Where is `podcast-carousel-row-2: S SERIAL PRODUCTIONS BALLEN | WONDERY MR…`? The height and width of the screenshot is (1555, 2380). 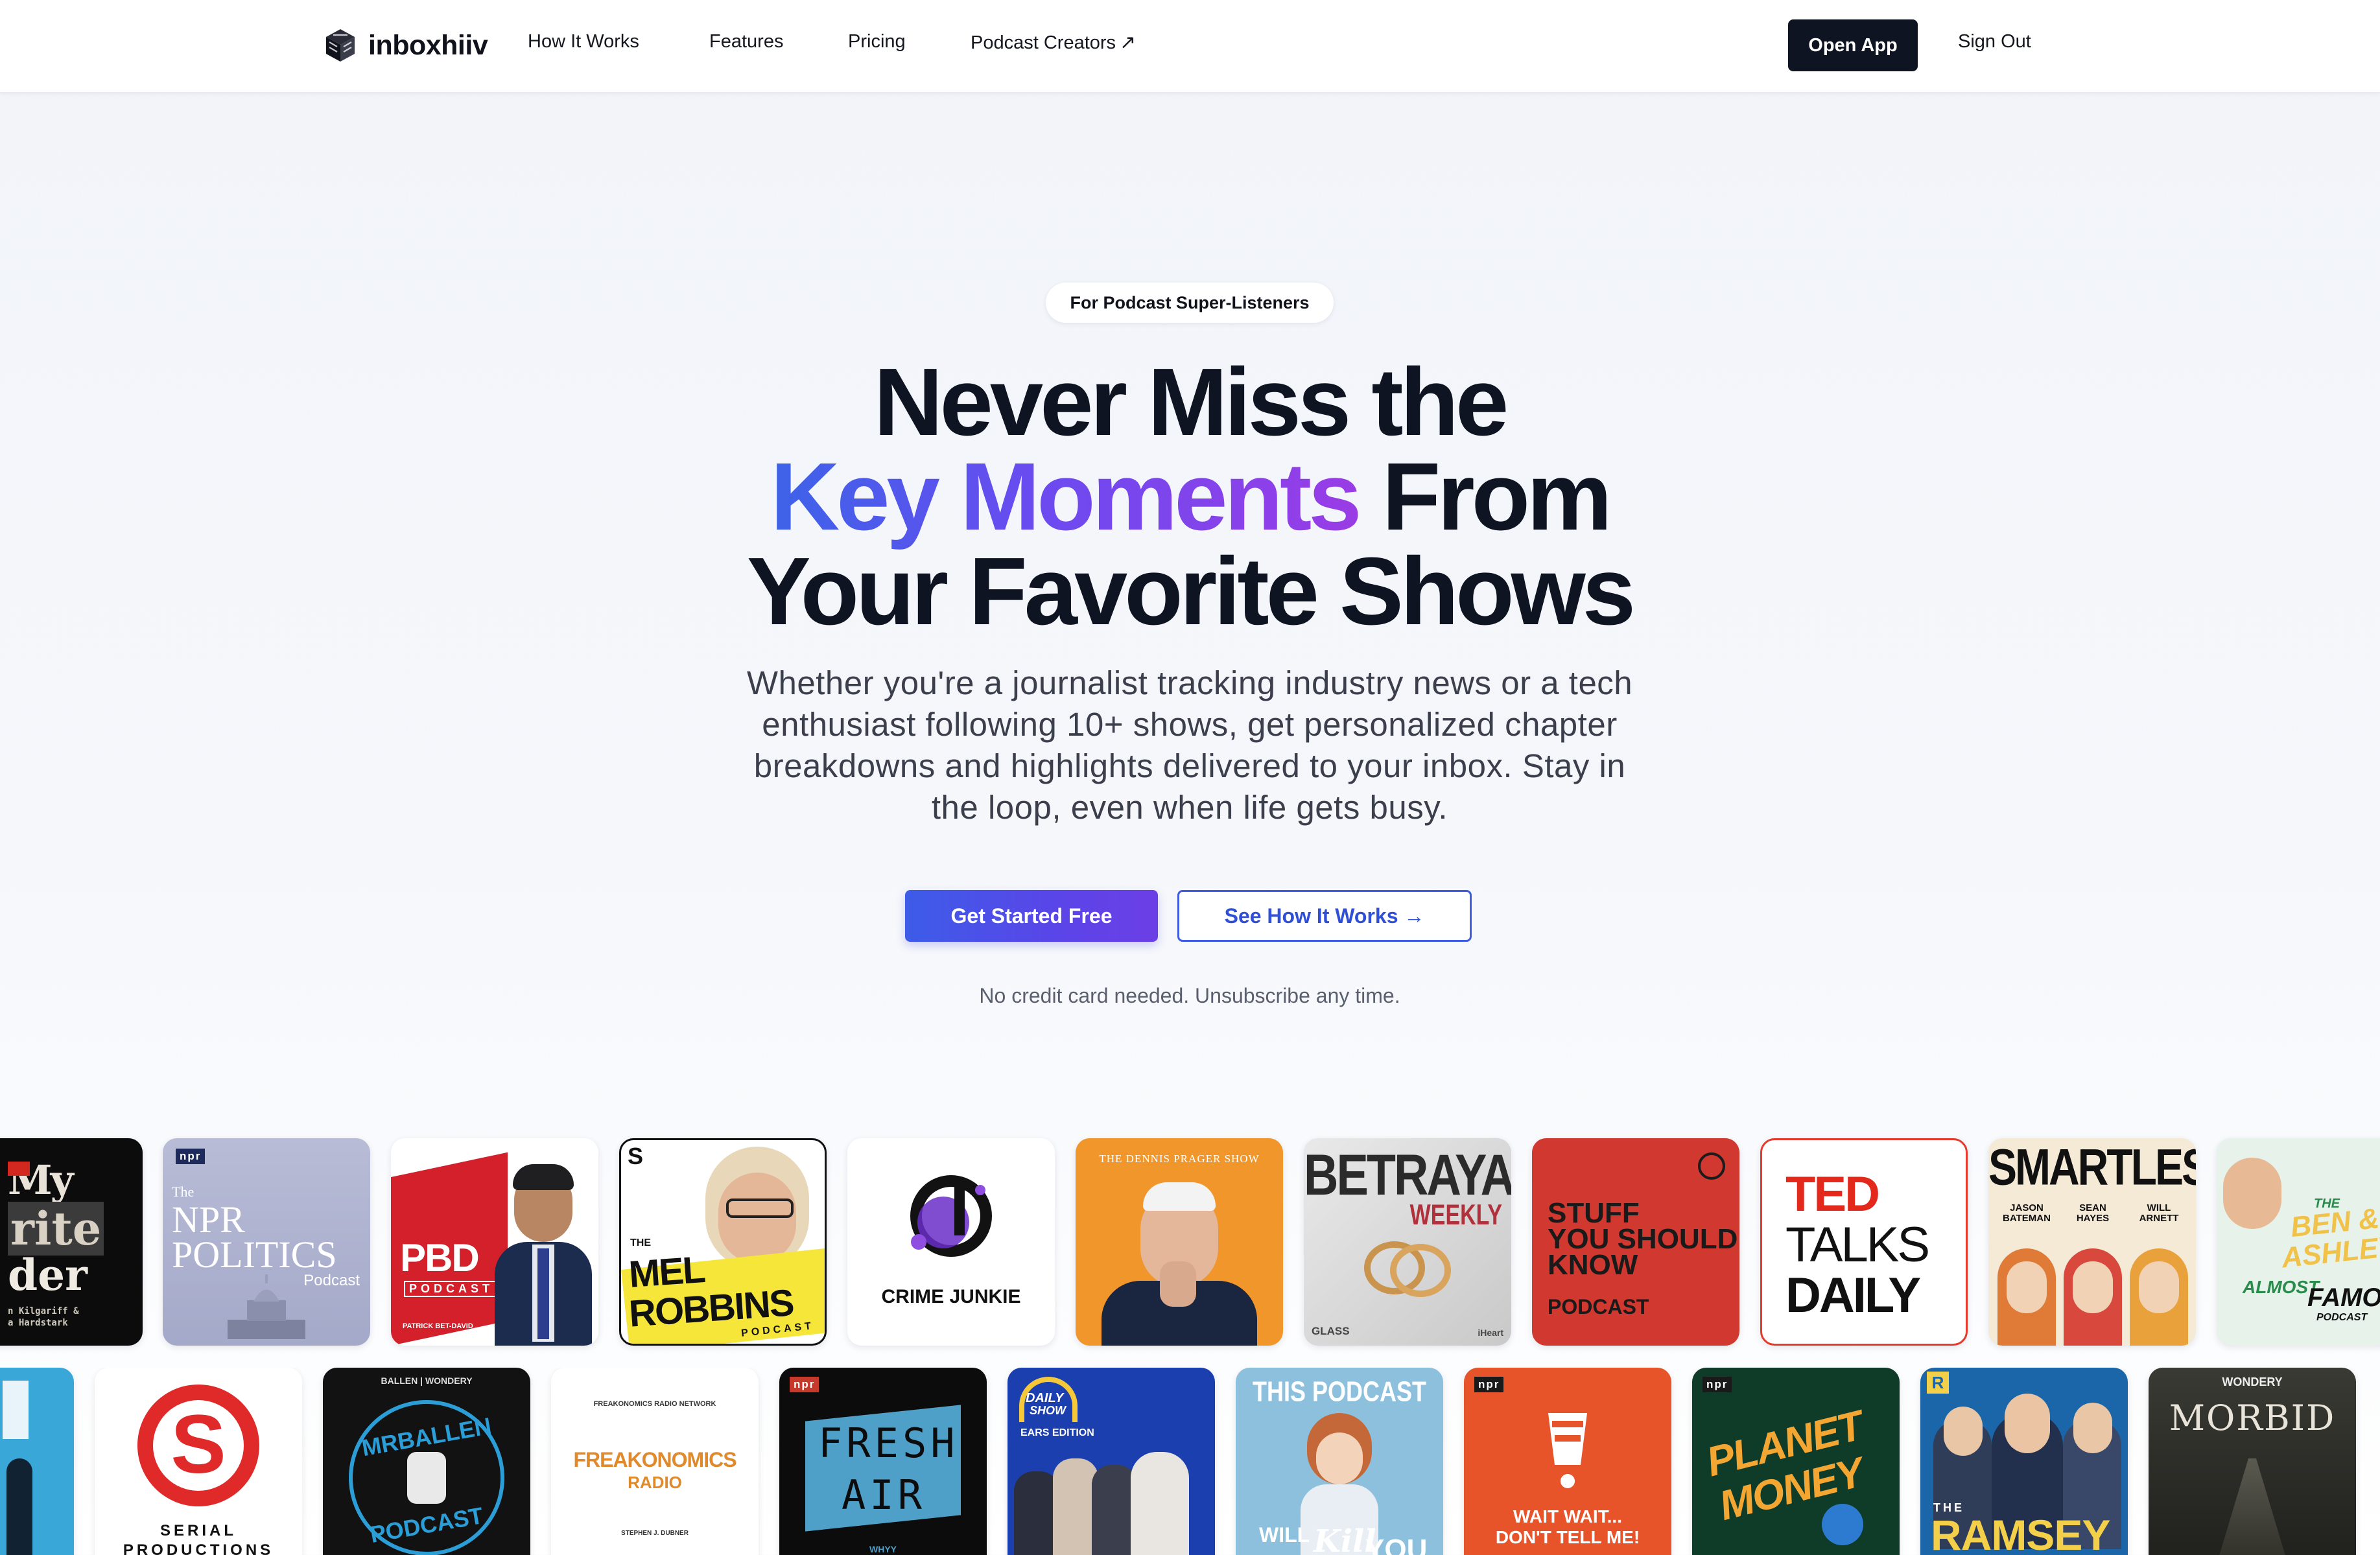
podcast-carousel-row-2: S SERIAL PRODUCTIONS BALLEN | WONDERY MR… is located at coordinates (1190, 1461).